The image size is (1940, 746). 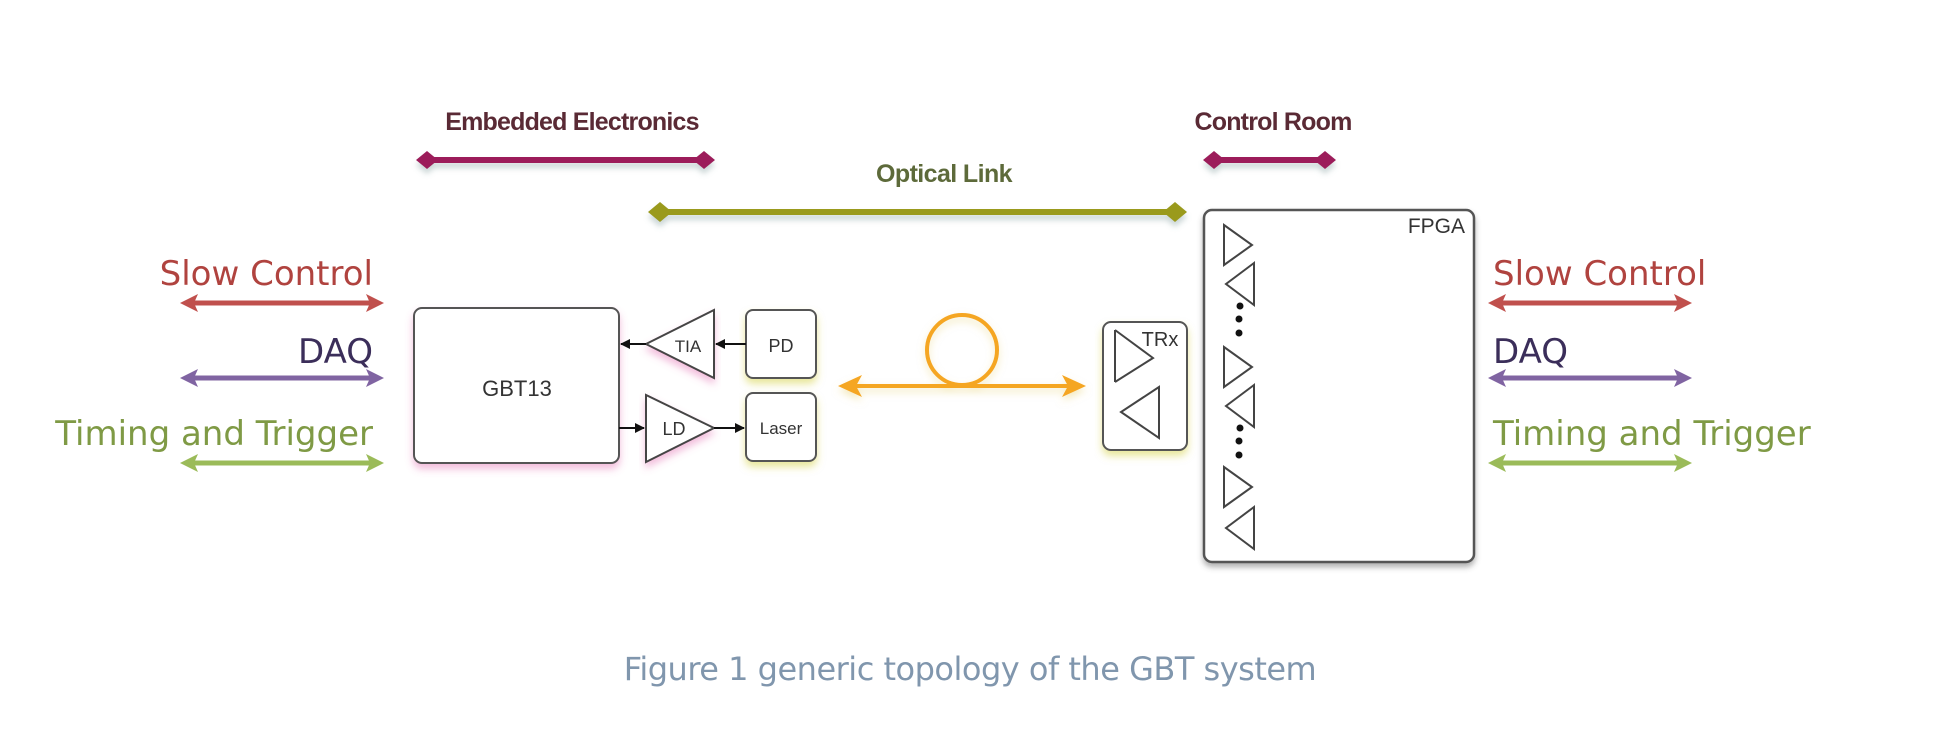 What do you see at coordinates (688, 346) in the screenshot?
I see `tia-label: TIA` at bounding box center [688, 346].